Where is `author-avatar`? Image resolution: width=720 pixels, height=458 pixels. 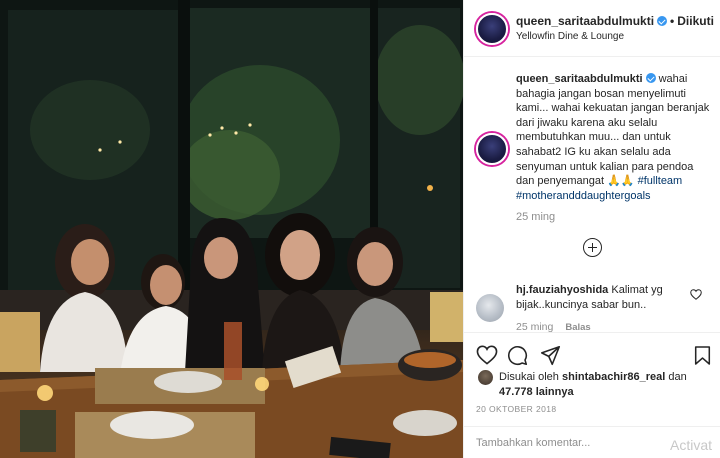
author-avatar is located at coordinates (492, 29).